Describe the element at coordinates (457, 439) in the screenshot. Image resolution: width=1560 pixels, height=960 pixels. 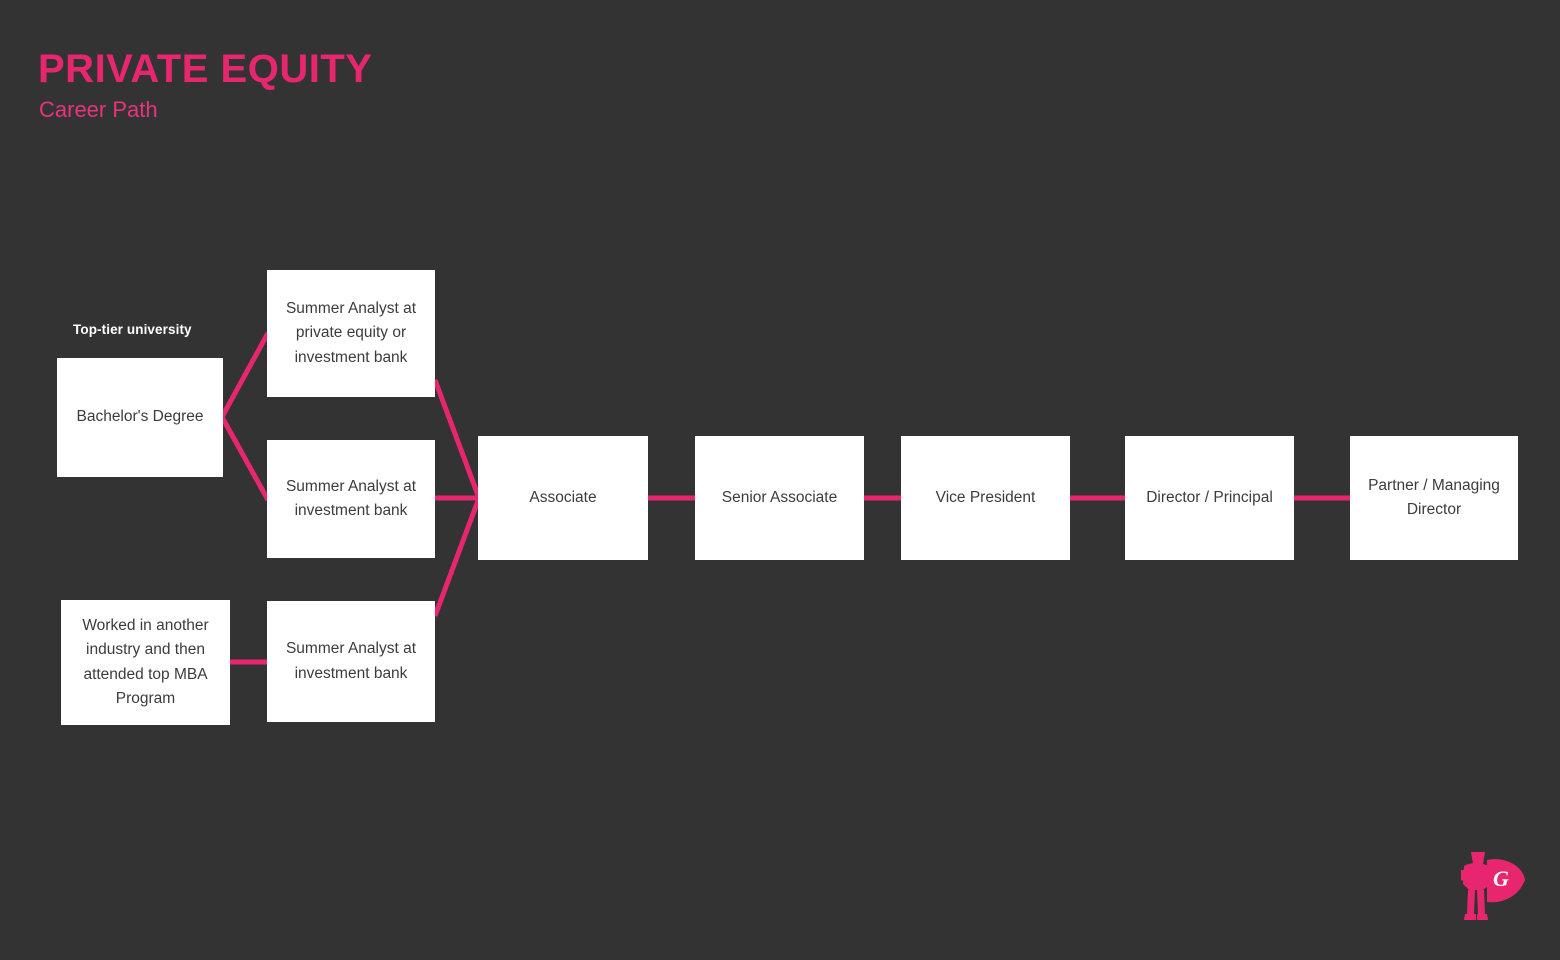
I see `edge-summer-pe-to-associate` at that location.